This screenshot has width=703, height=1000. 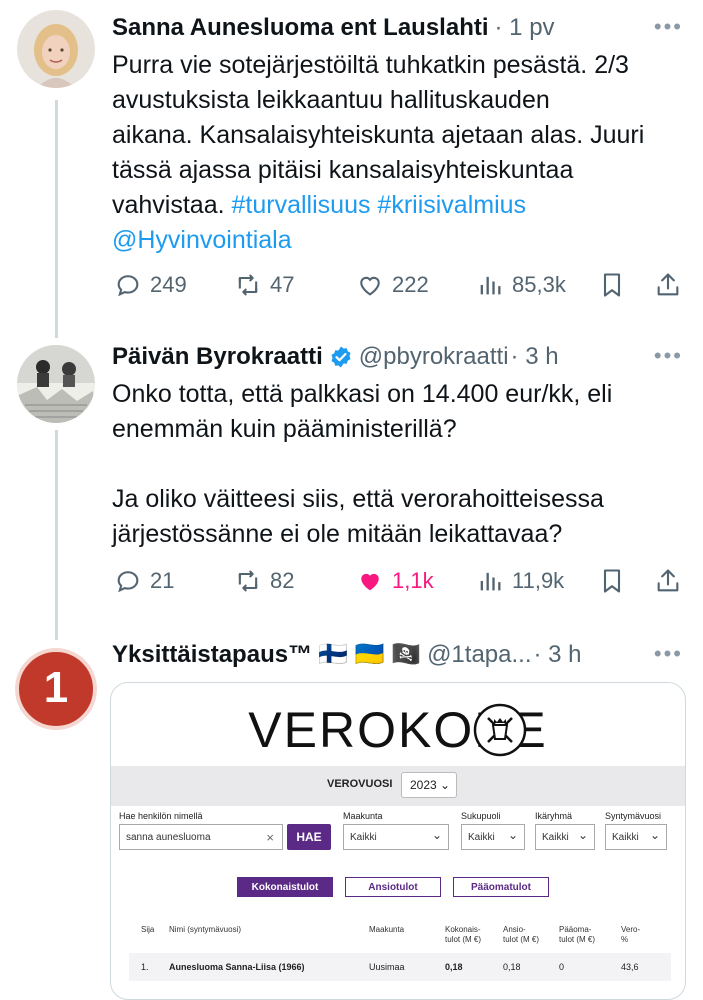 I want to click on views-button: 85,3k, so click(x=521, y=285).